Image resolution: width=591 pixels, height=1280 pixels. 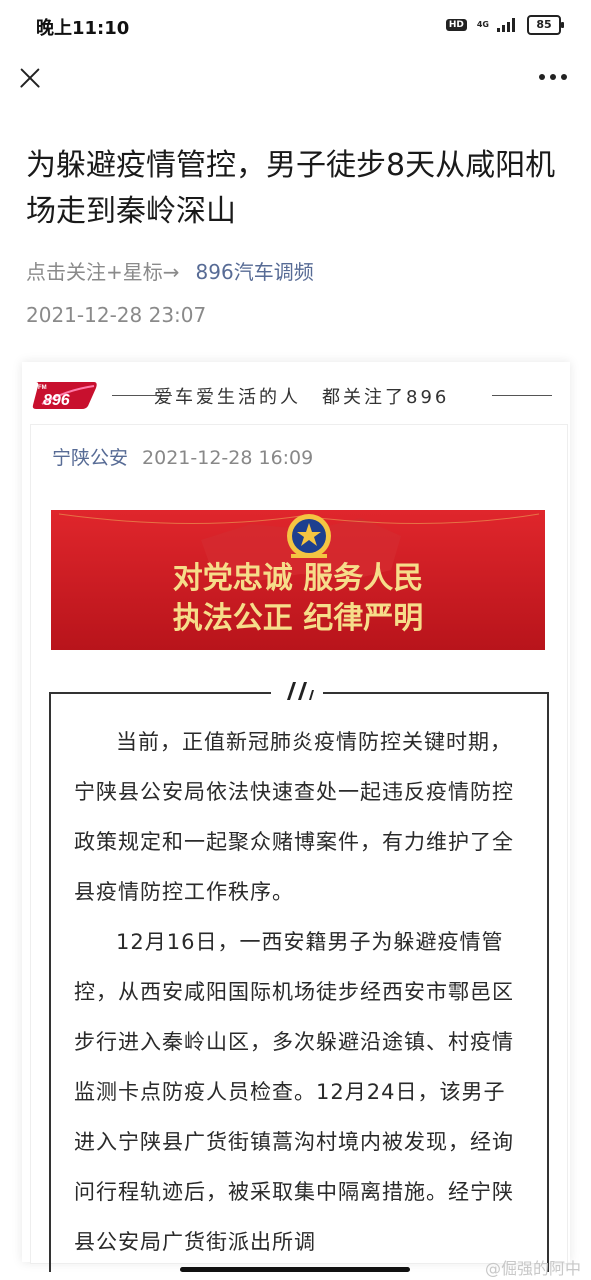 What do you see at coordinates (90, 458) in the screenshot?
I see `source-account-link: 宁陕公安` at bounding box center [90, 458].